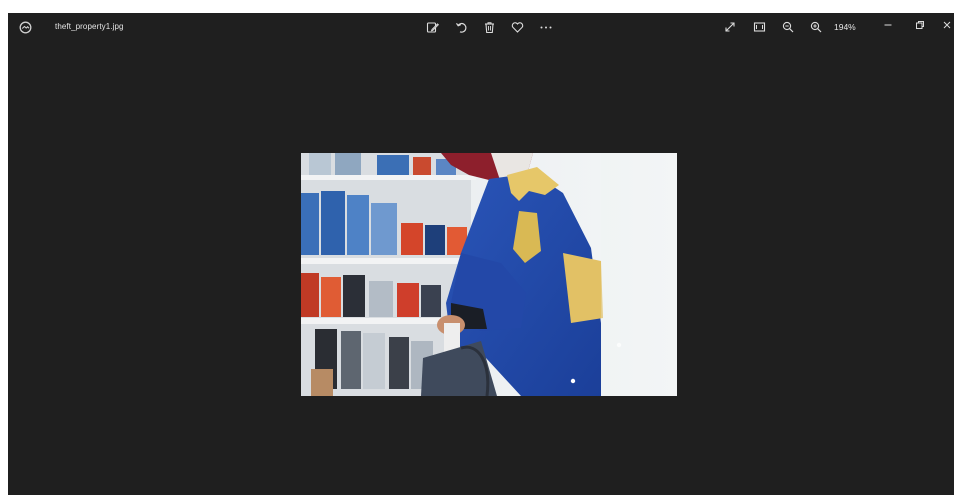 The width and height of the screenshot is (956, 497). I want to click on rotate-button, so click(461, 27).